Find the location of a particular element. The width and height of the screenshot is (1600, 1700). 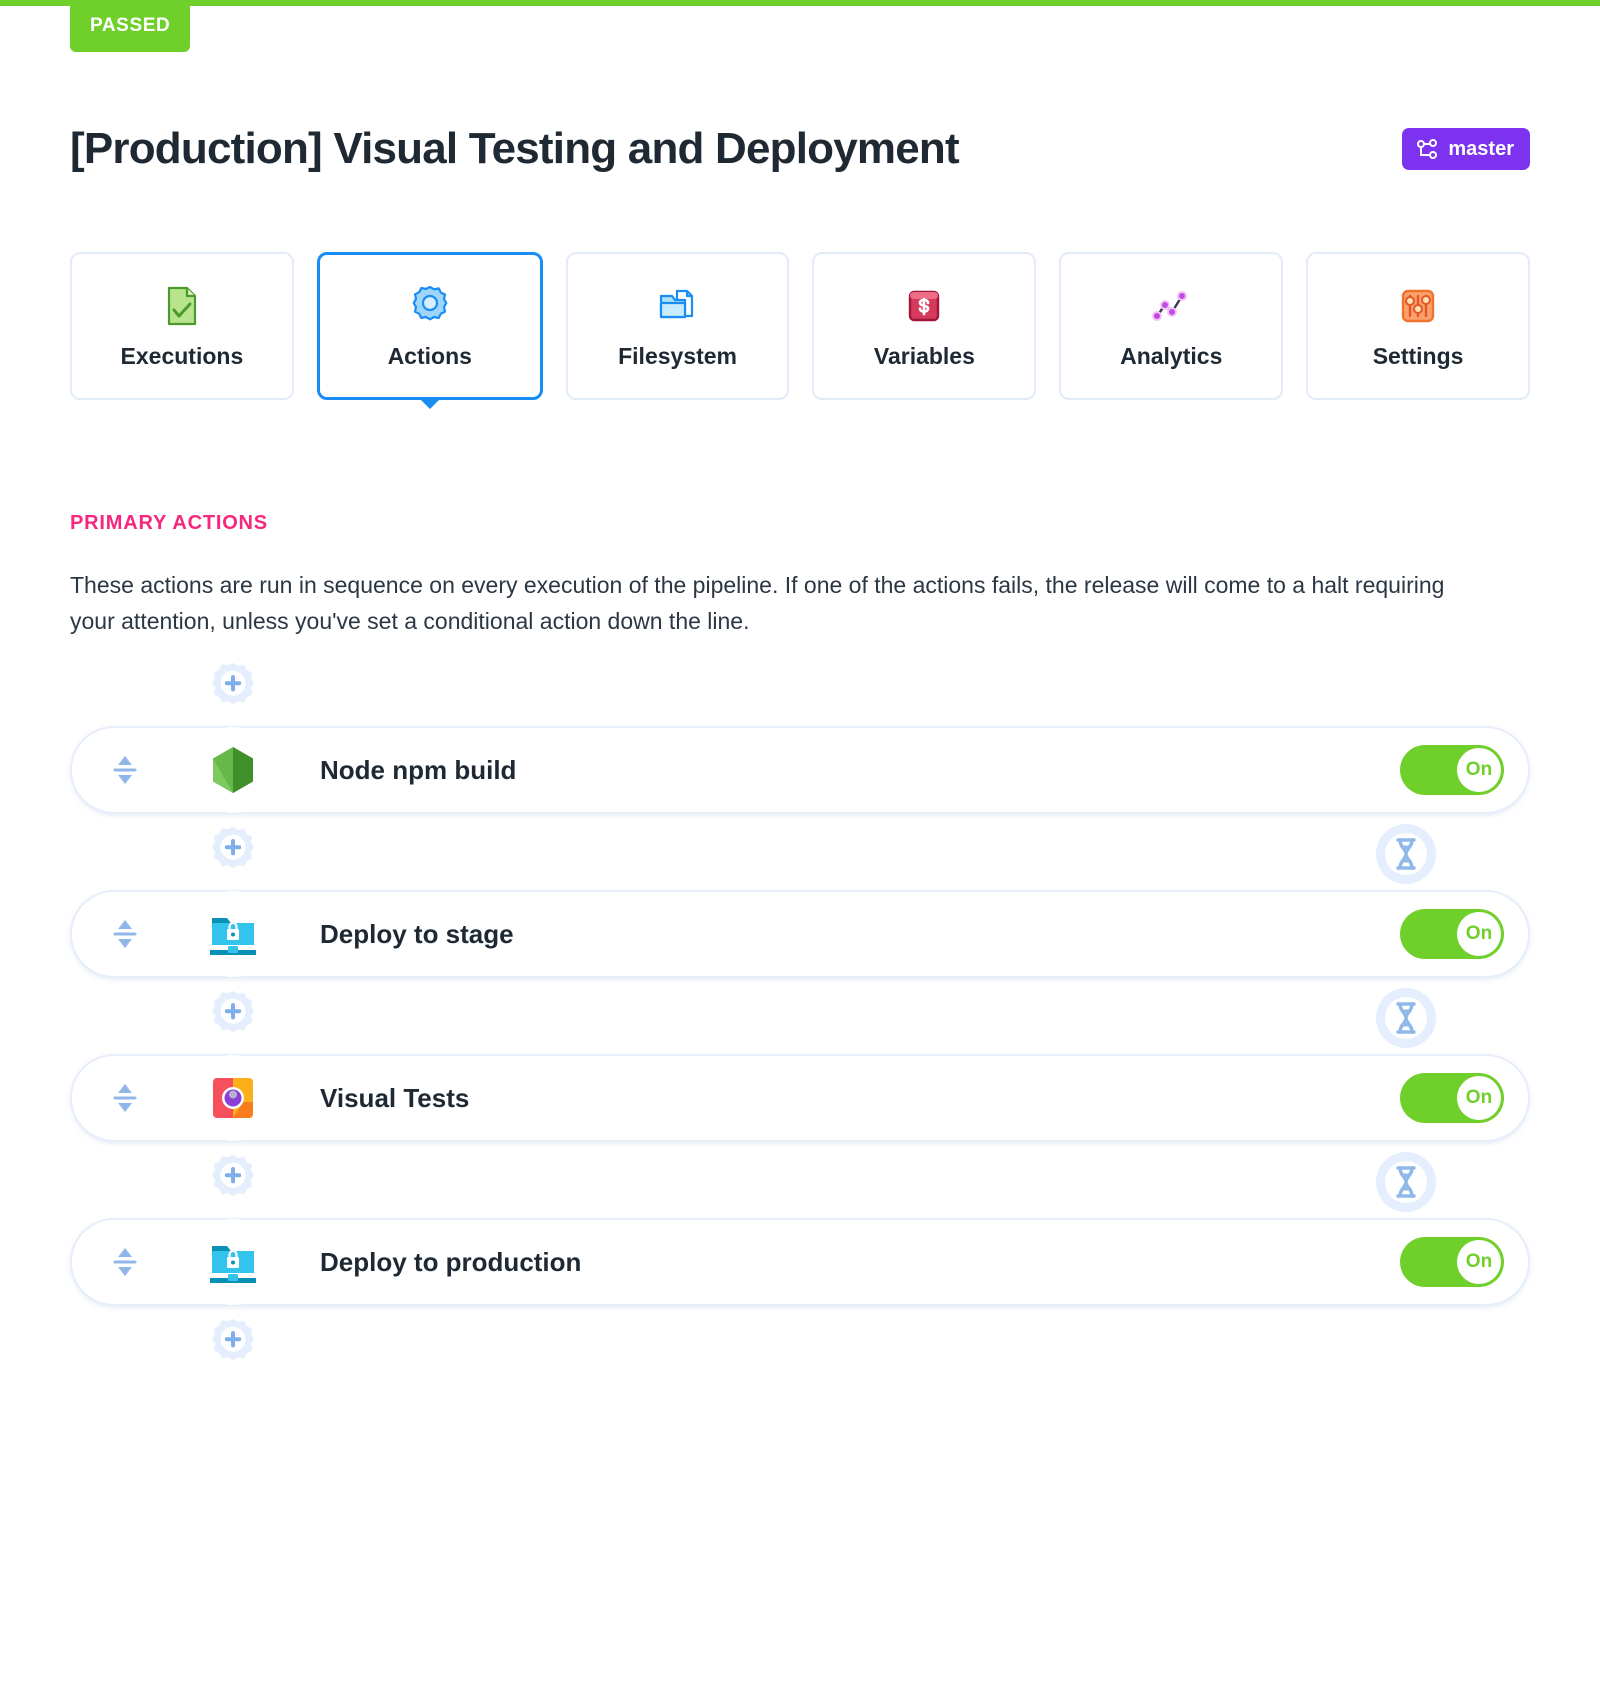

action-row: Visual Tests On is located at coordinates (800, 1103).